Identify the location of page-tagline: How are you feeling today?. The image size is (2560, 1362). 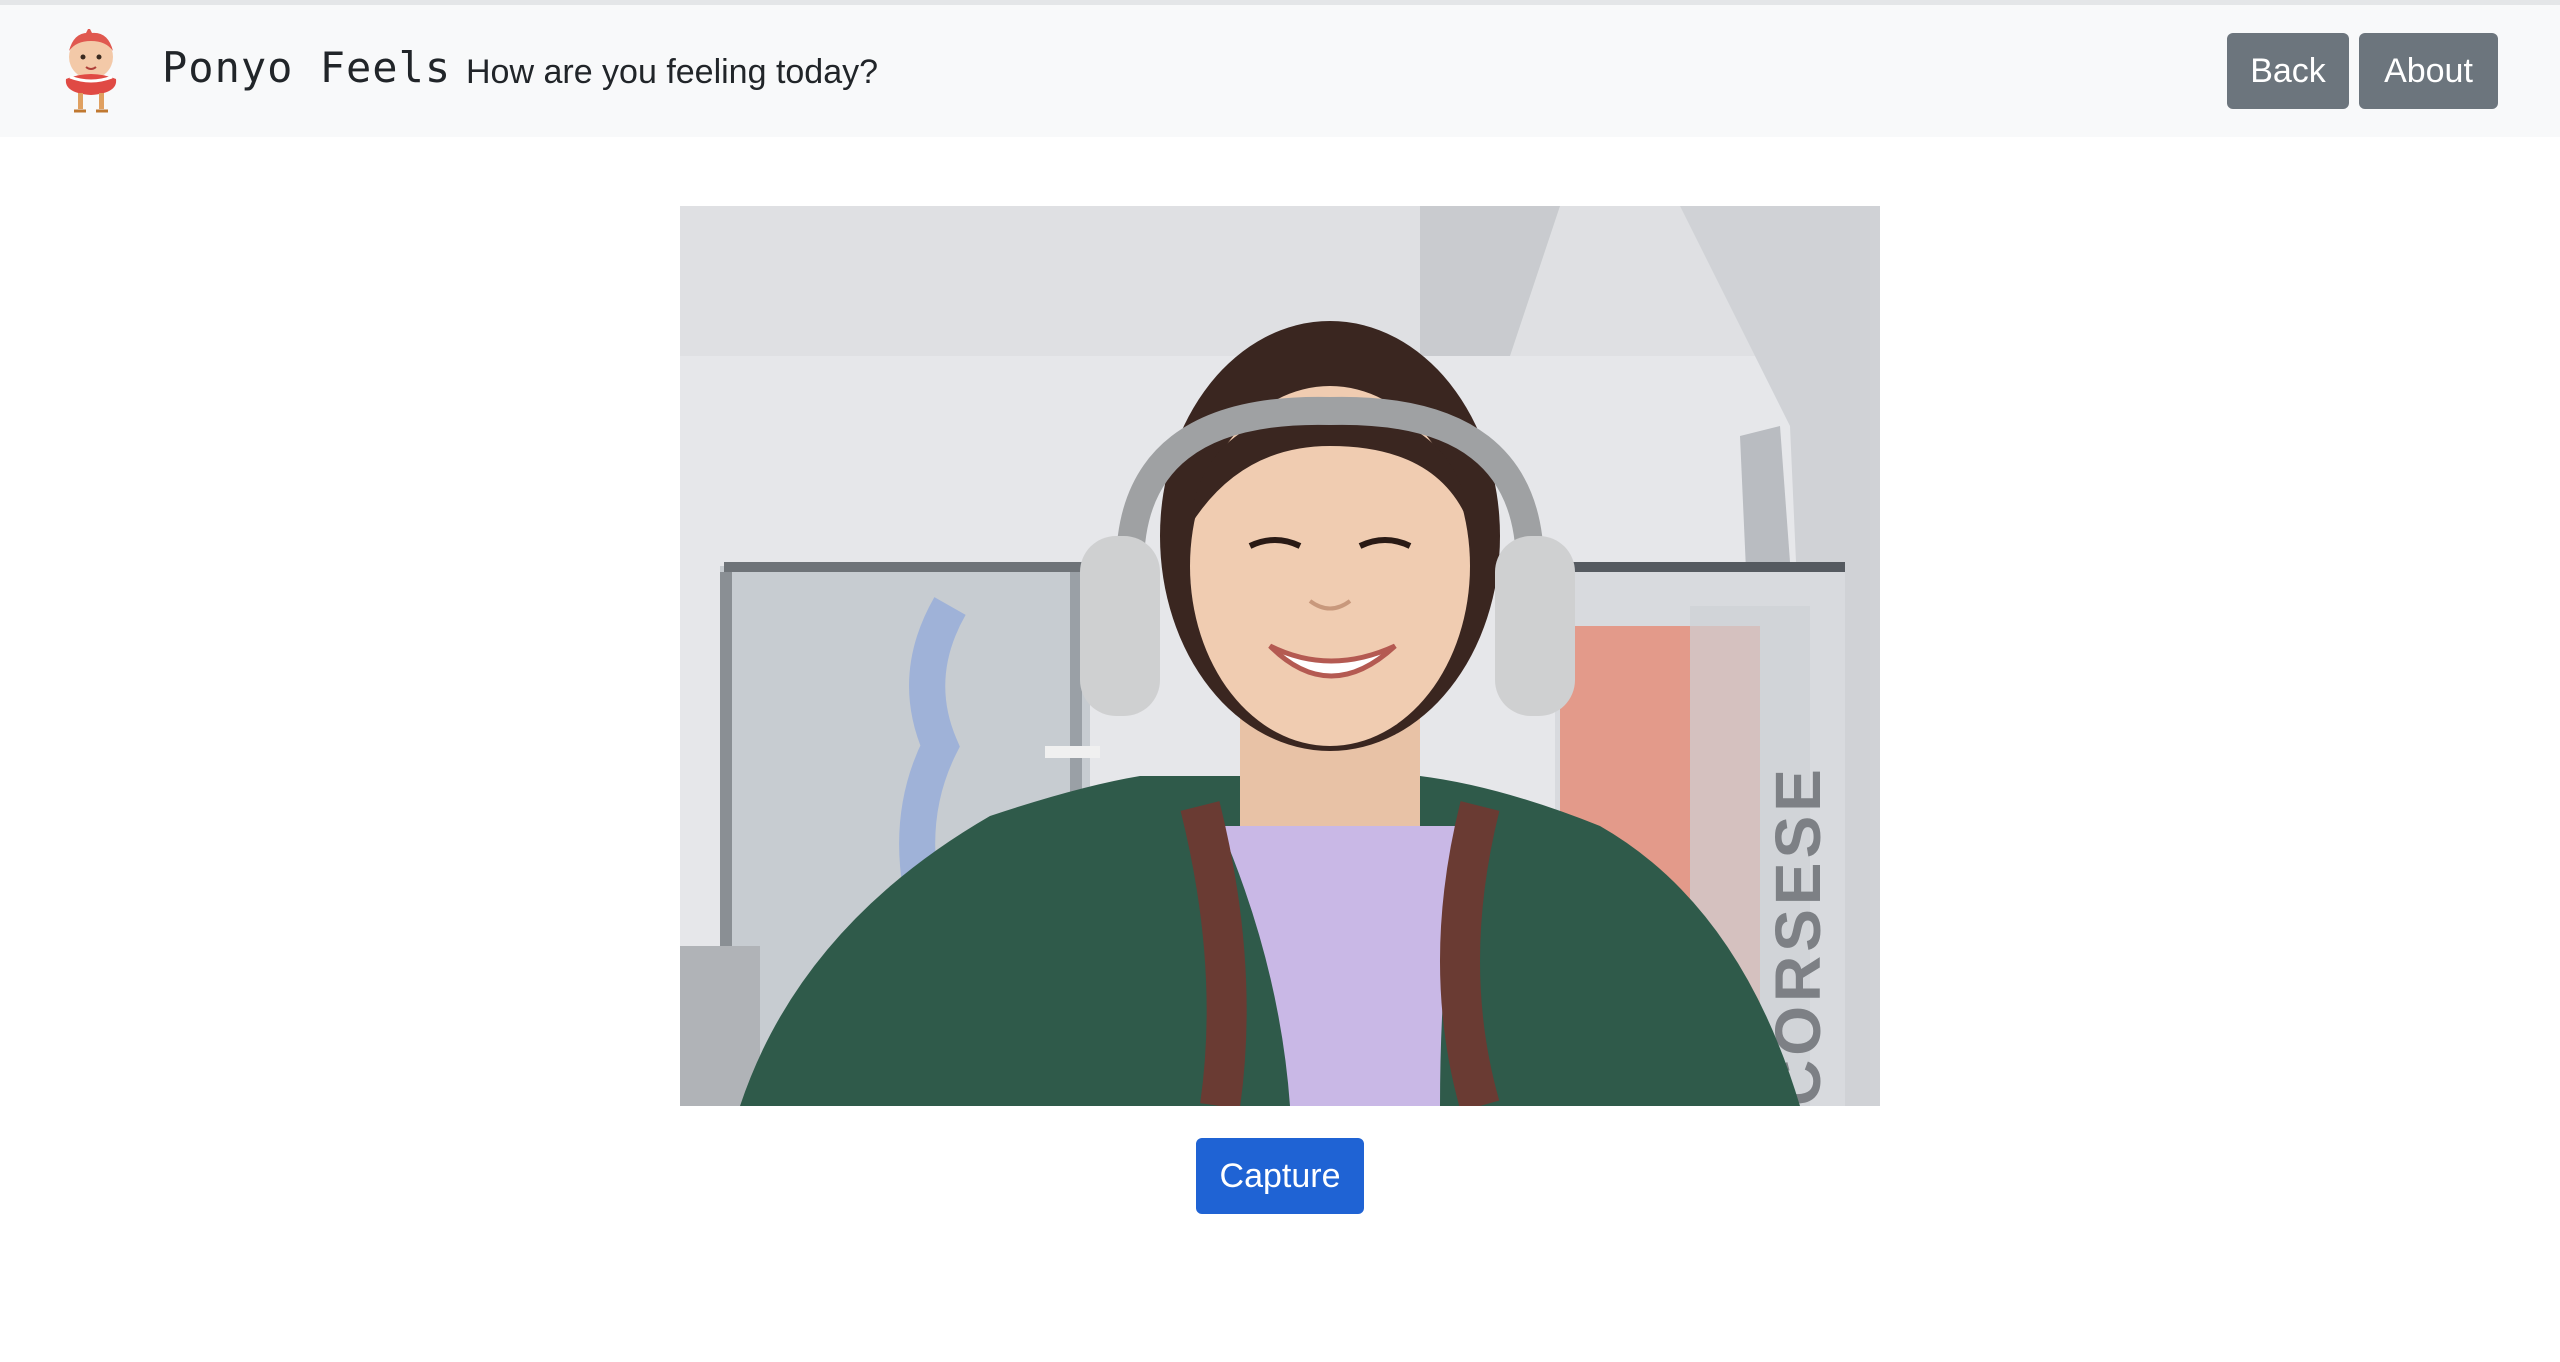
(672, 72).